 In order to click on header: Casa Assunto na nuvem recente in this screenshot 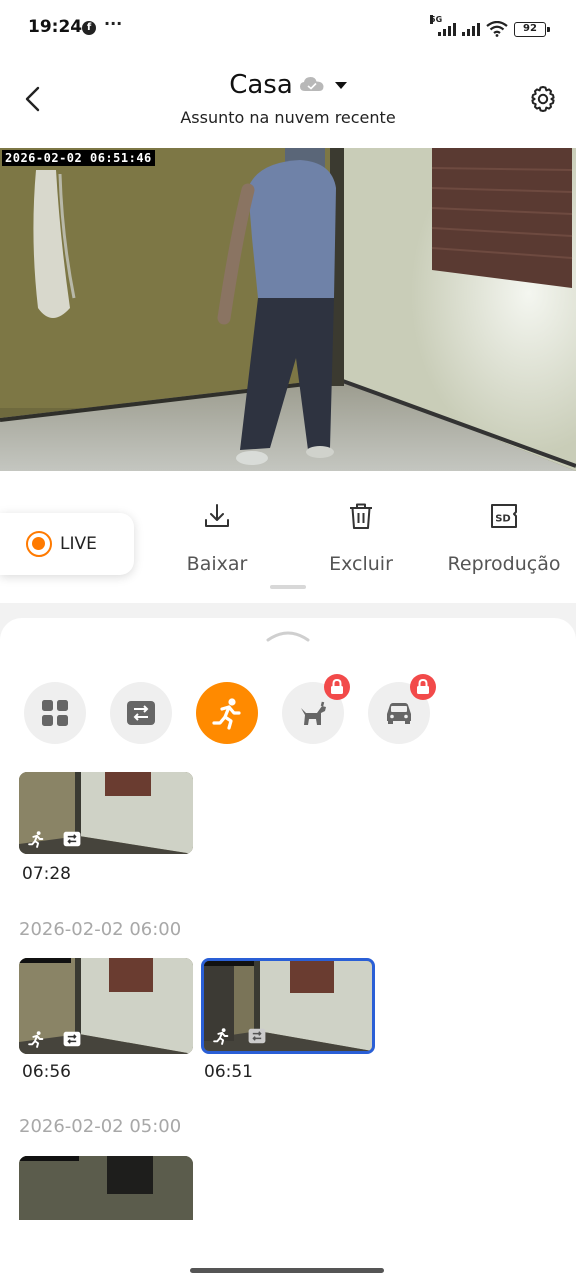, I will do `click(288, 102)`.